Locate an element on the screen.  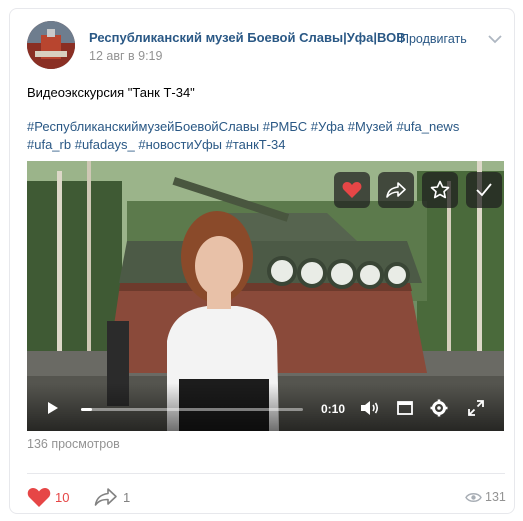
play-icon is located at coordinates (53, 408).